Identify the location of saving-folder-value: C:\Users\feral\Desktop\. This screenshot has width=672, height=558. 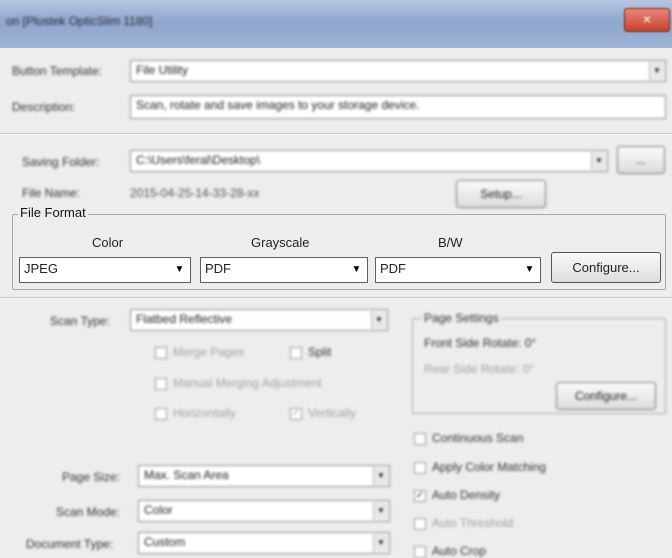
(198, 160).